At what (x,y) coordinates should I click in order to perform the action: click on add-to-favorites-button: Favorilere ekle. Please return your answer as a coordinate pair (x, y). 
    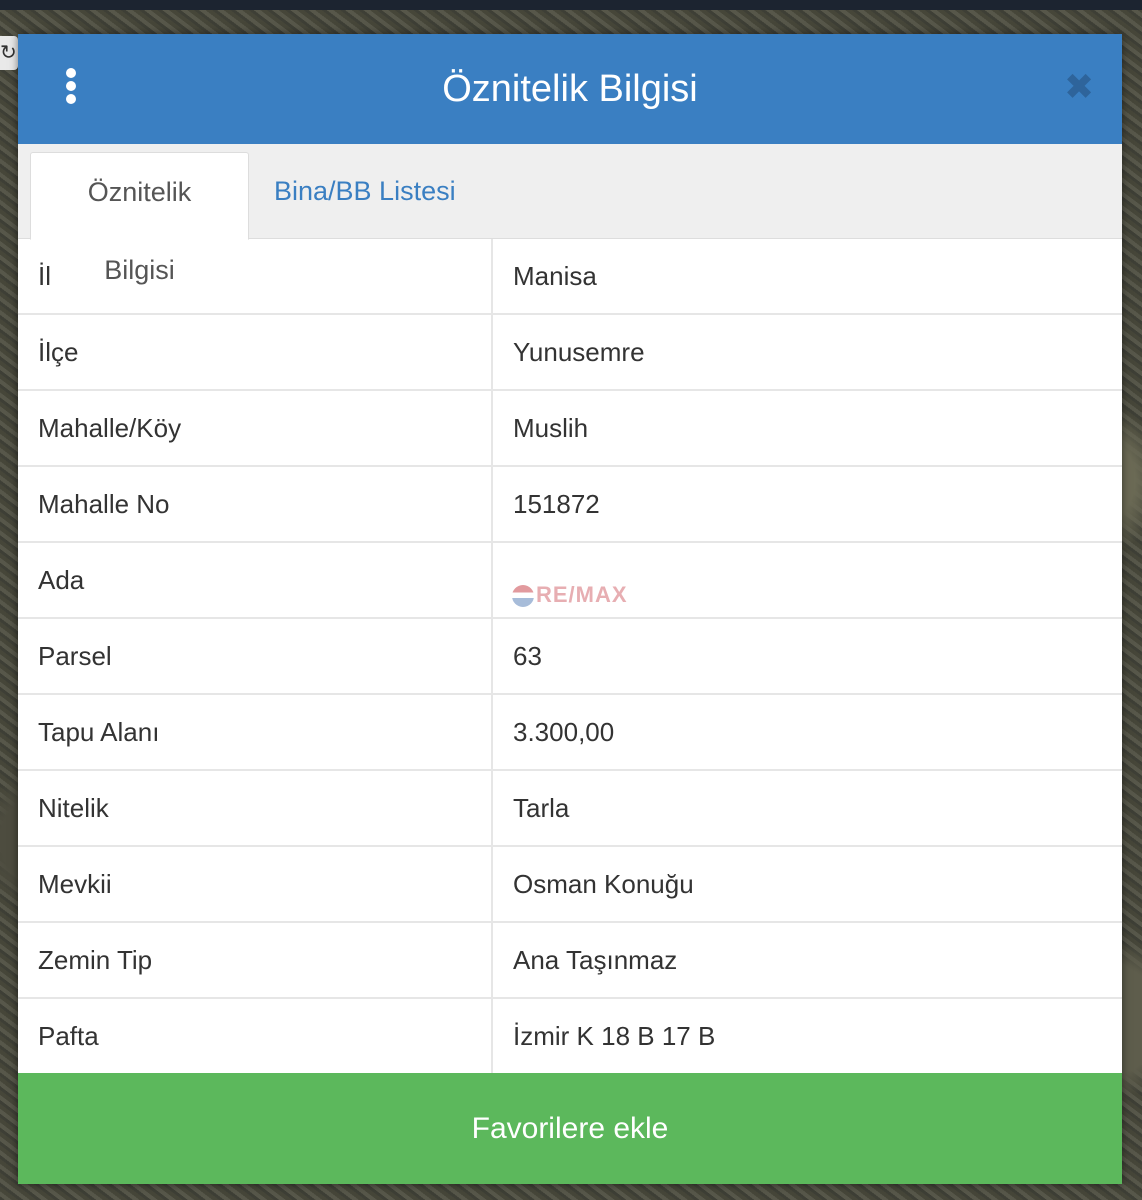
    Looking at the image, I should click on (570, 1128).